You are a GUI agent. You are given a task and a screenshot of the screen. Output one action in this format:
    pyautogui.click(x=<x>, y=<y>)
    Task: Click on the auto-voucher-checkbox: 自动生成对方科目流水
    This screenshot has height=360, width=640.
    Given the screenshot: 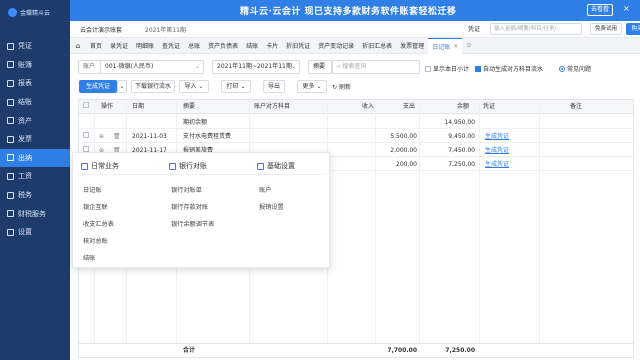 What is the action you would take?
    pyautogui.click(x=509, y=68)
    